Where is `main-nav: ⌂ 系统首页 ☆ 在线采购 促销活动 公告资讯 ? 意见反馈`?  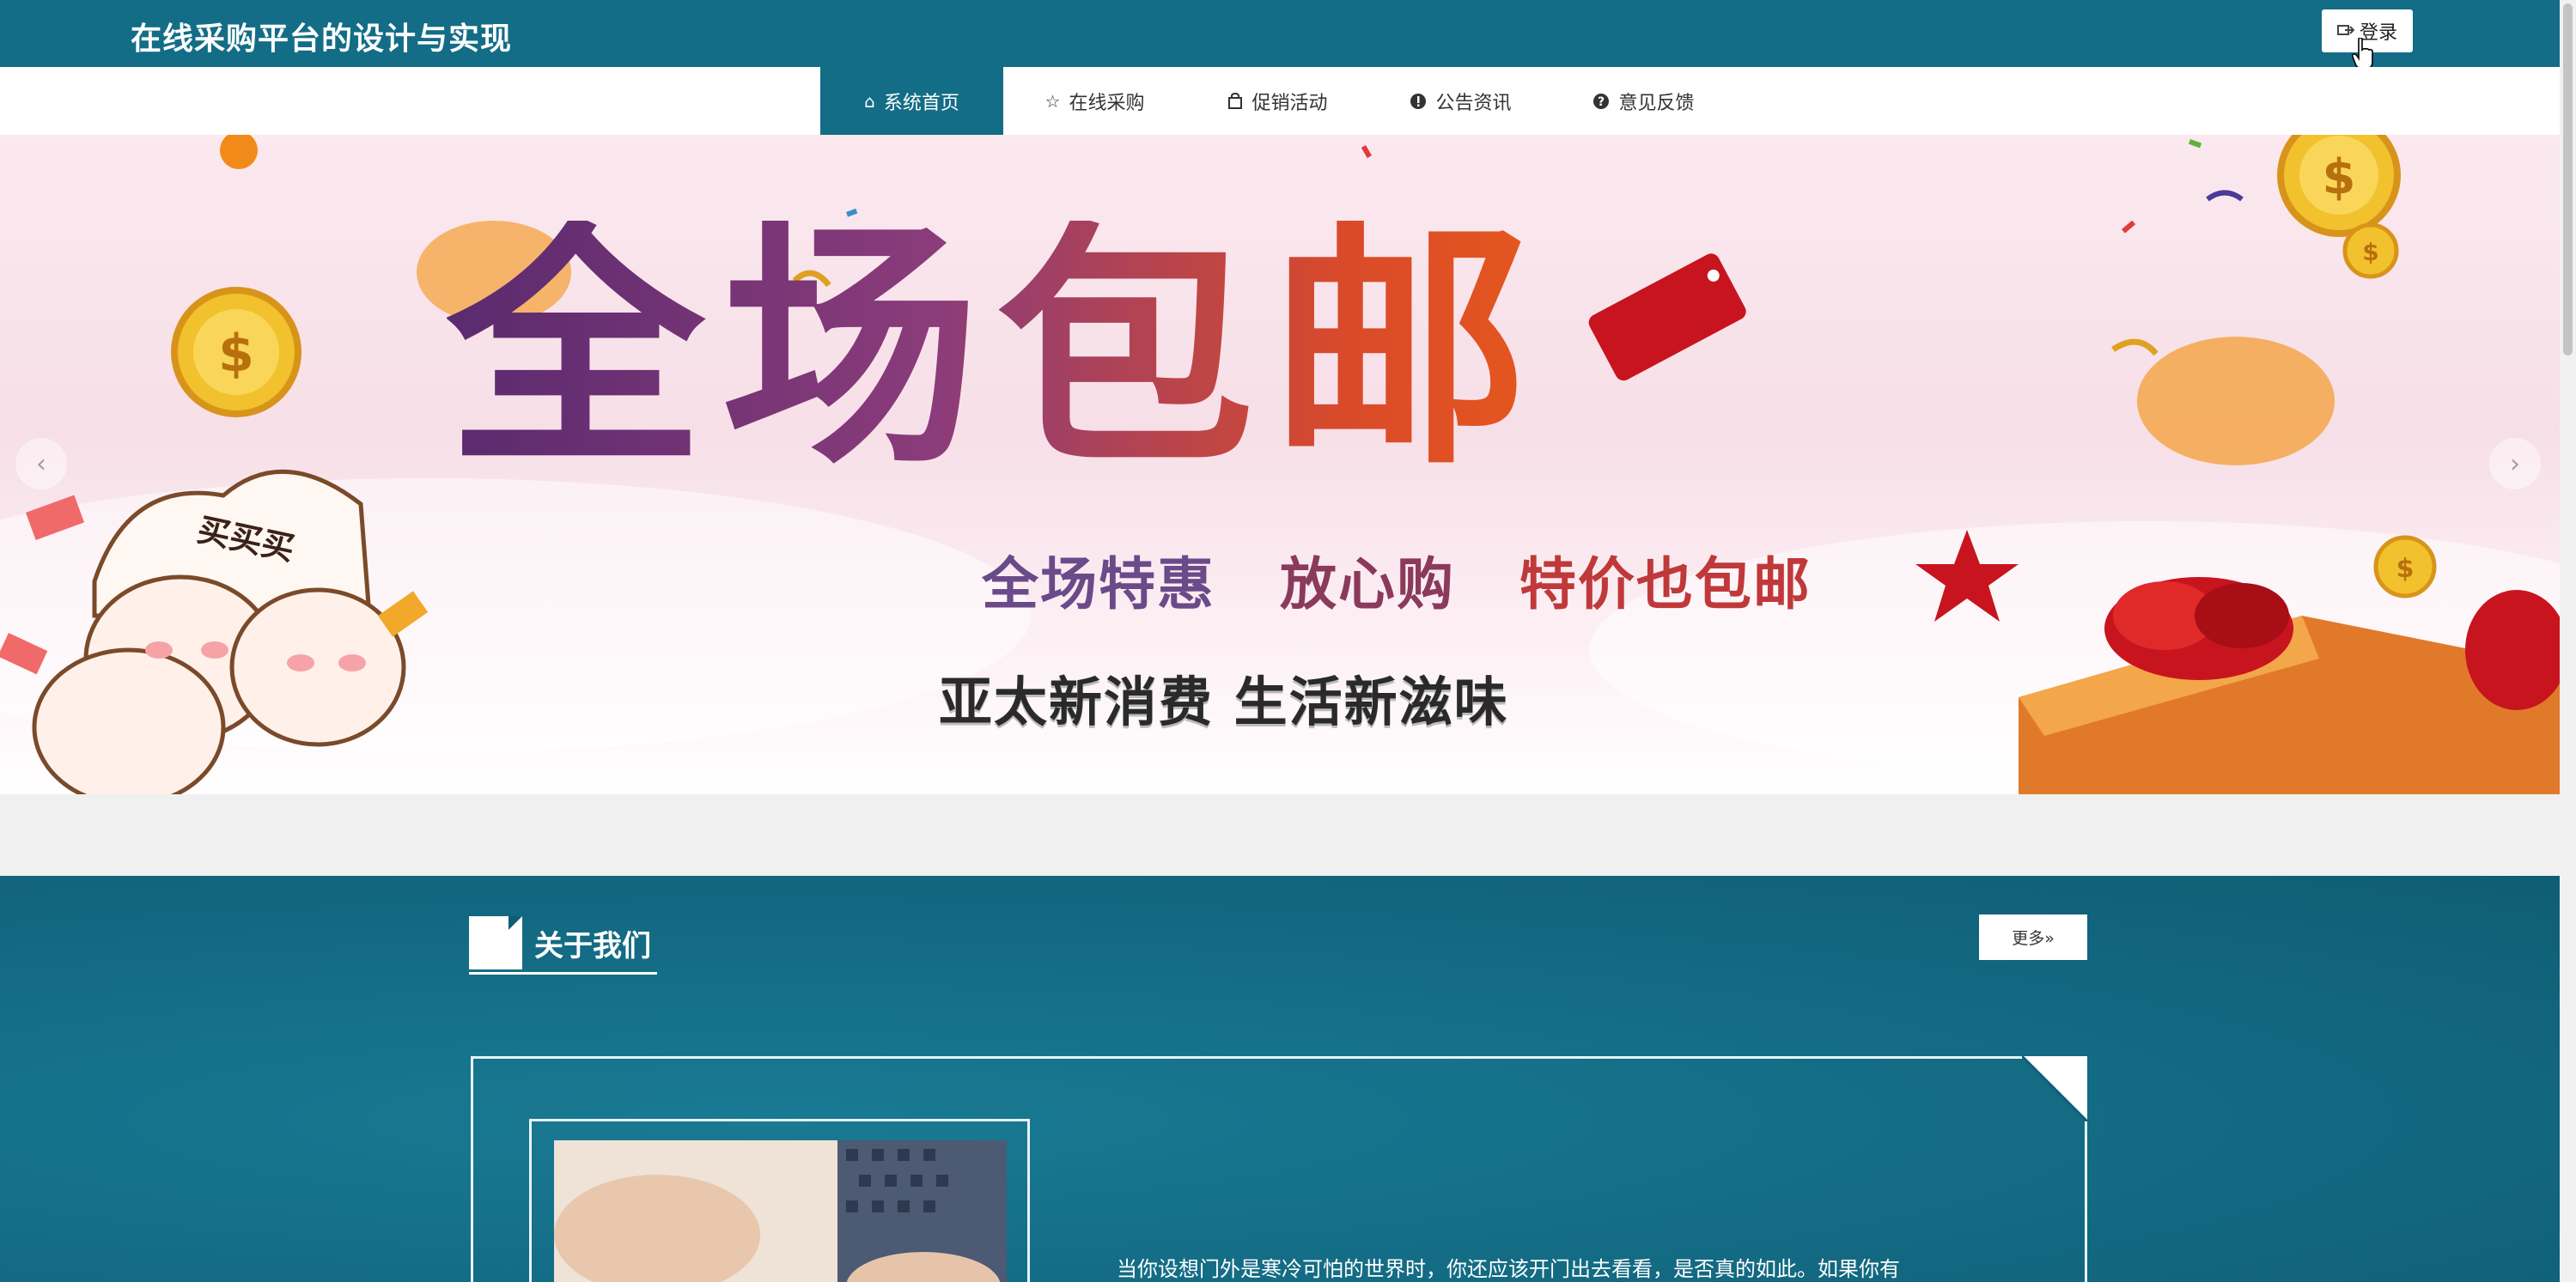 main-nav: ⌂ 系统首页 ☆ 在线采购 促销活动 公告资讯 ? 意见反馈 is located at coordinates (1277, 101).